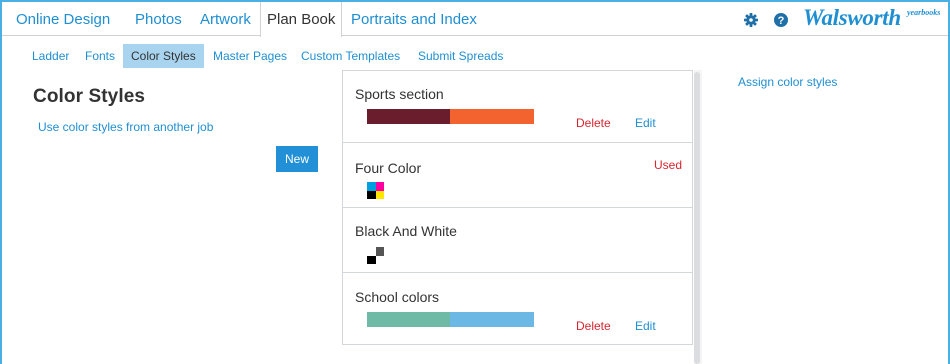  I want to click on use-other-job-link: Use color styles from another job, so click(125, 127).